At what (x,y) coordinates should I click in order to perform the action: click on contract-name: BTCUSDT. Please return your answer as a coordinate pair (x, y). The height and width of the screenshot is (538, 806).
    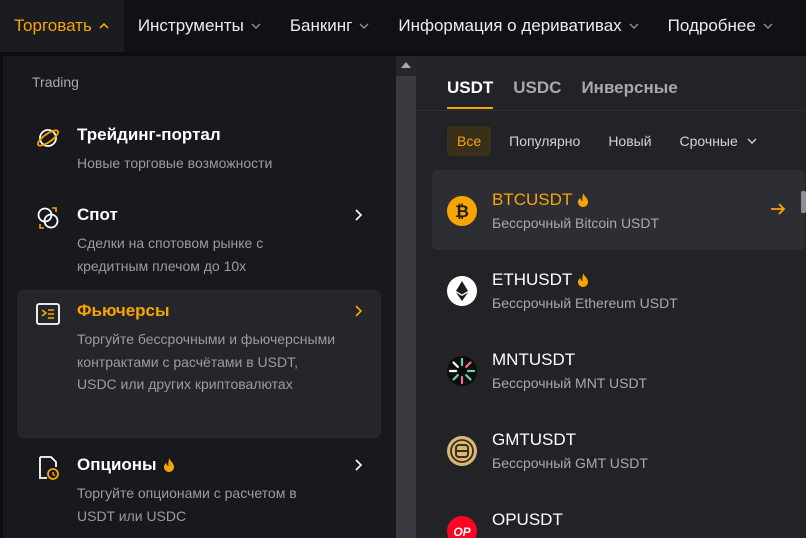
    Looking at the image, I should click on (540, 200).